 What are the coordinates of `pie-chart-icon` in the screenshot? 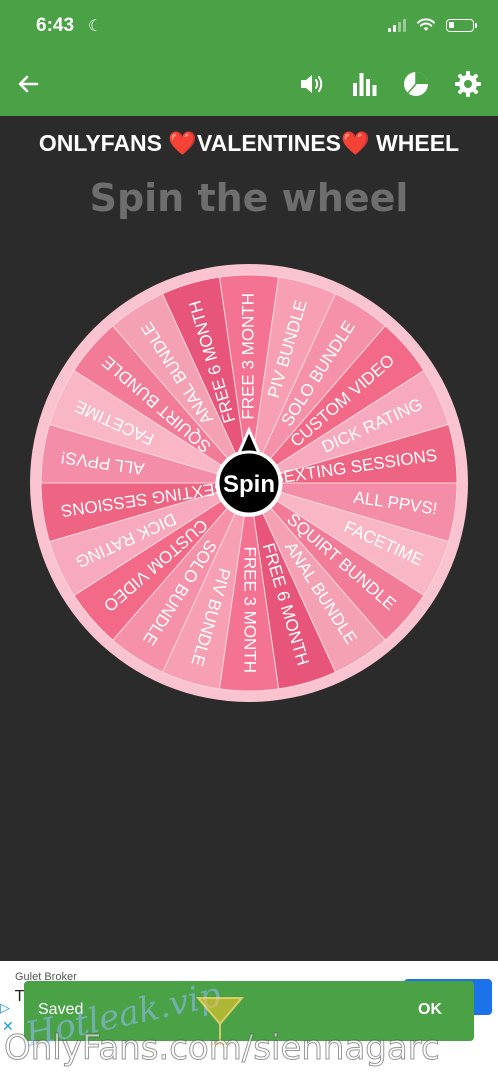 It's located at (416, 84).